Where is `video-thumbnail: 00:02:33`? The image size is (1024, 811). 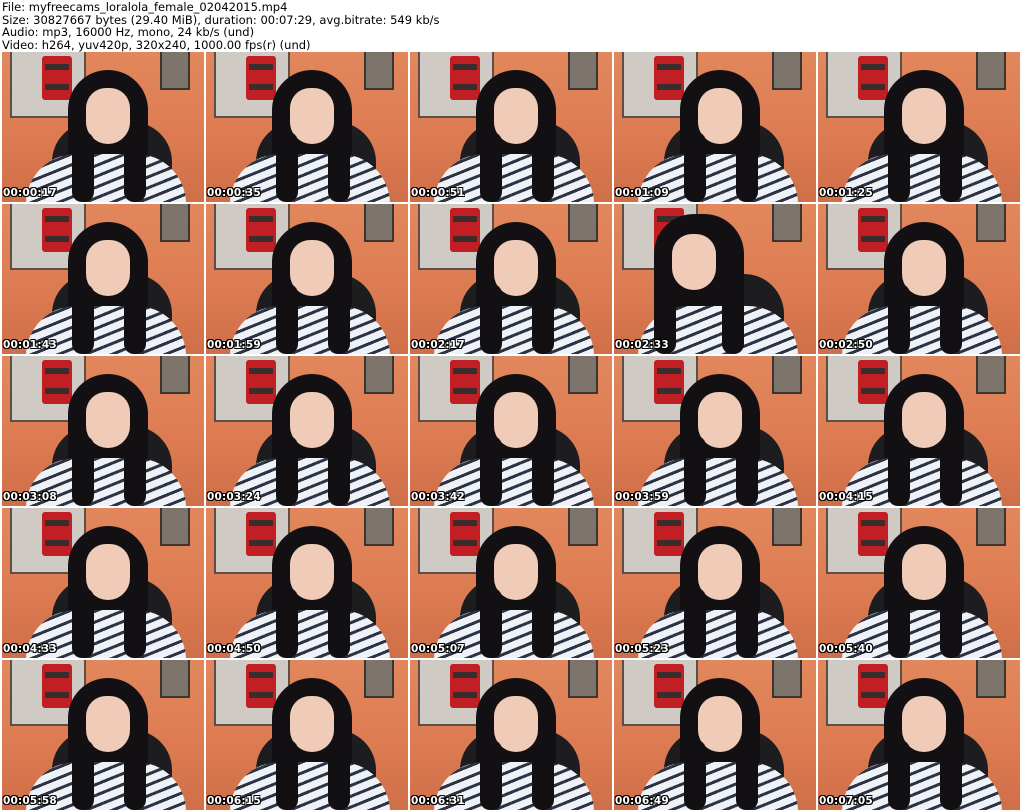
video-thumbnail: 00:02:33 is located at coordinates (715, 279).